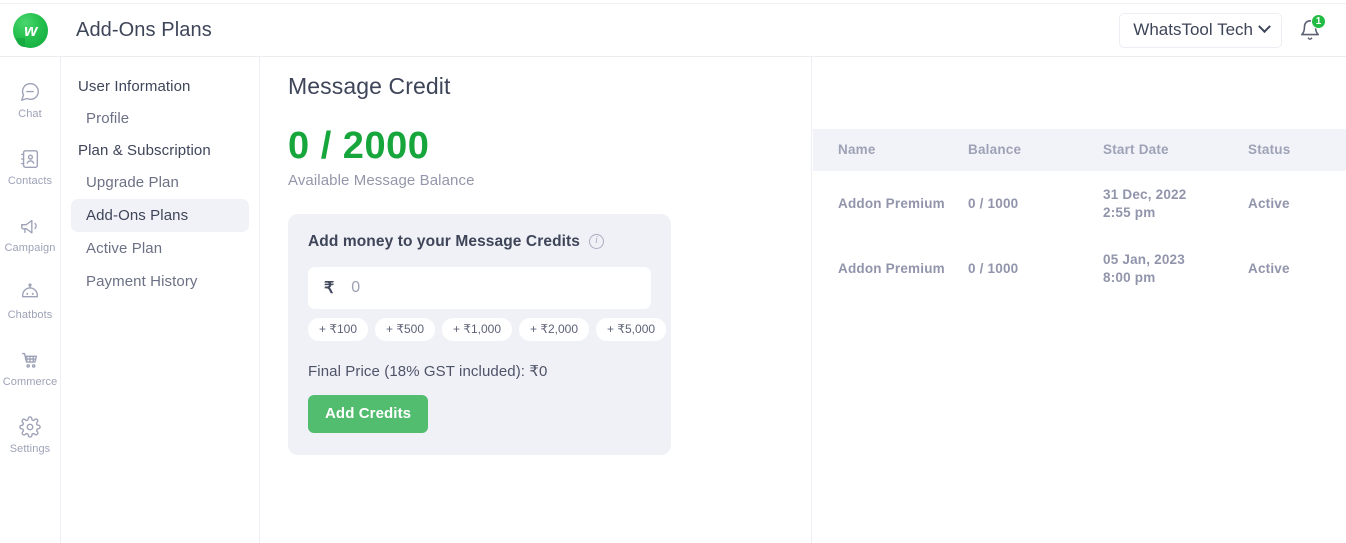 The image size is (1346, 543). What do you see at coordinates (1297, 150) in the screenshot?
I see `column-header-status: Status` at bounding box center [1297, 150].